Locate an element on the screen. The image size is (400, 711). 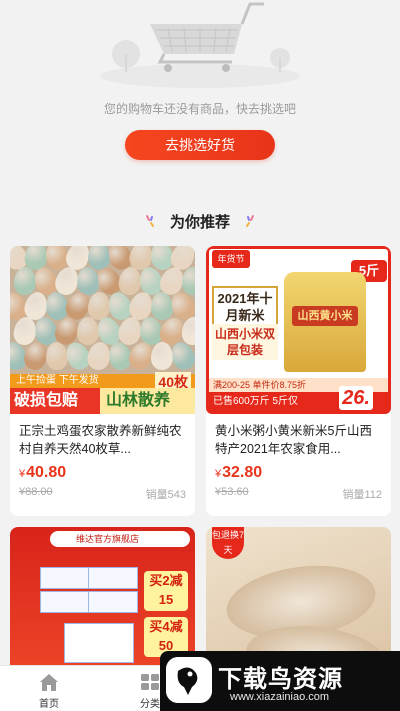
home-icon is located at coordinates (49, 682).